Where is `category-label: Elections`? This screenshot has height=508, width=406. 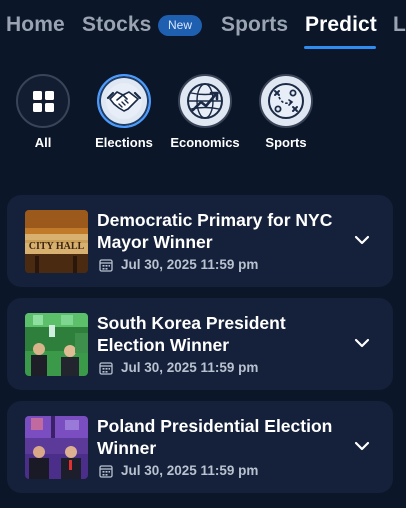
category-label: Elections is located at coordinates (124, 142).